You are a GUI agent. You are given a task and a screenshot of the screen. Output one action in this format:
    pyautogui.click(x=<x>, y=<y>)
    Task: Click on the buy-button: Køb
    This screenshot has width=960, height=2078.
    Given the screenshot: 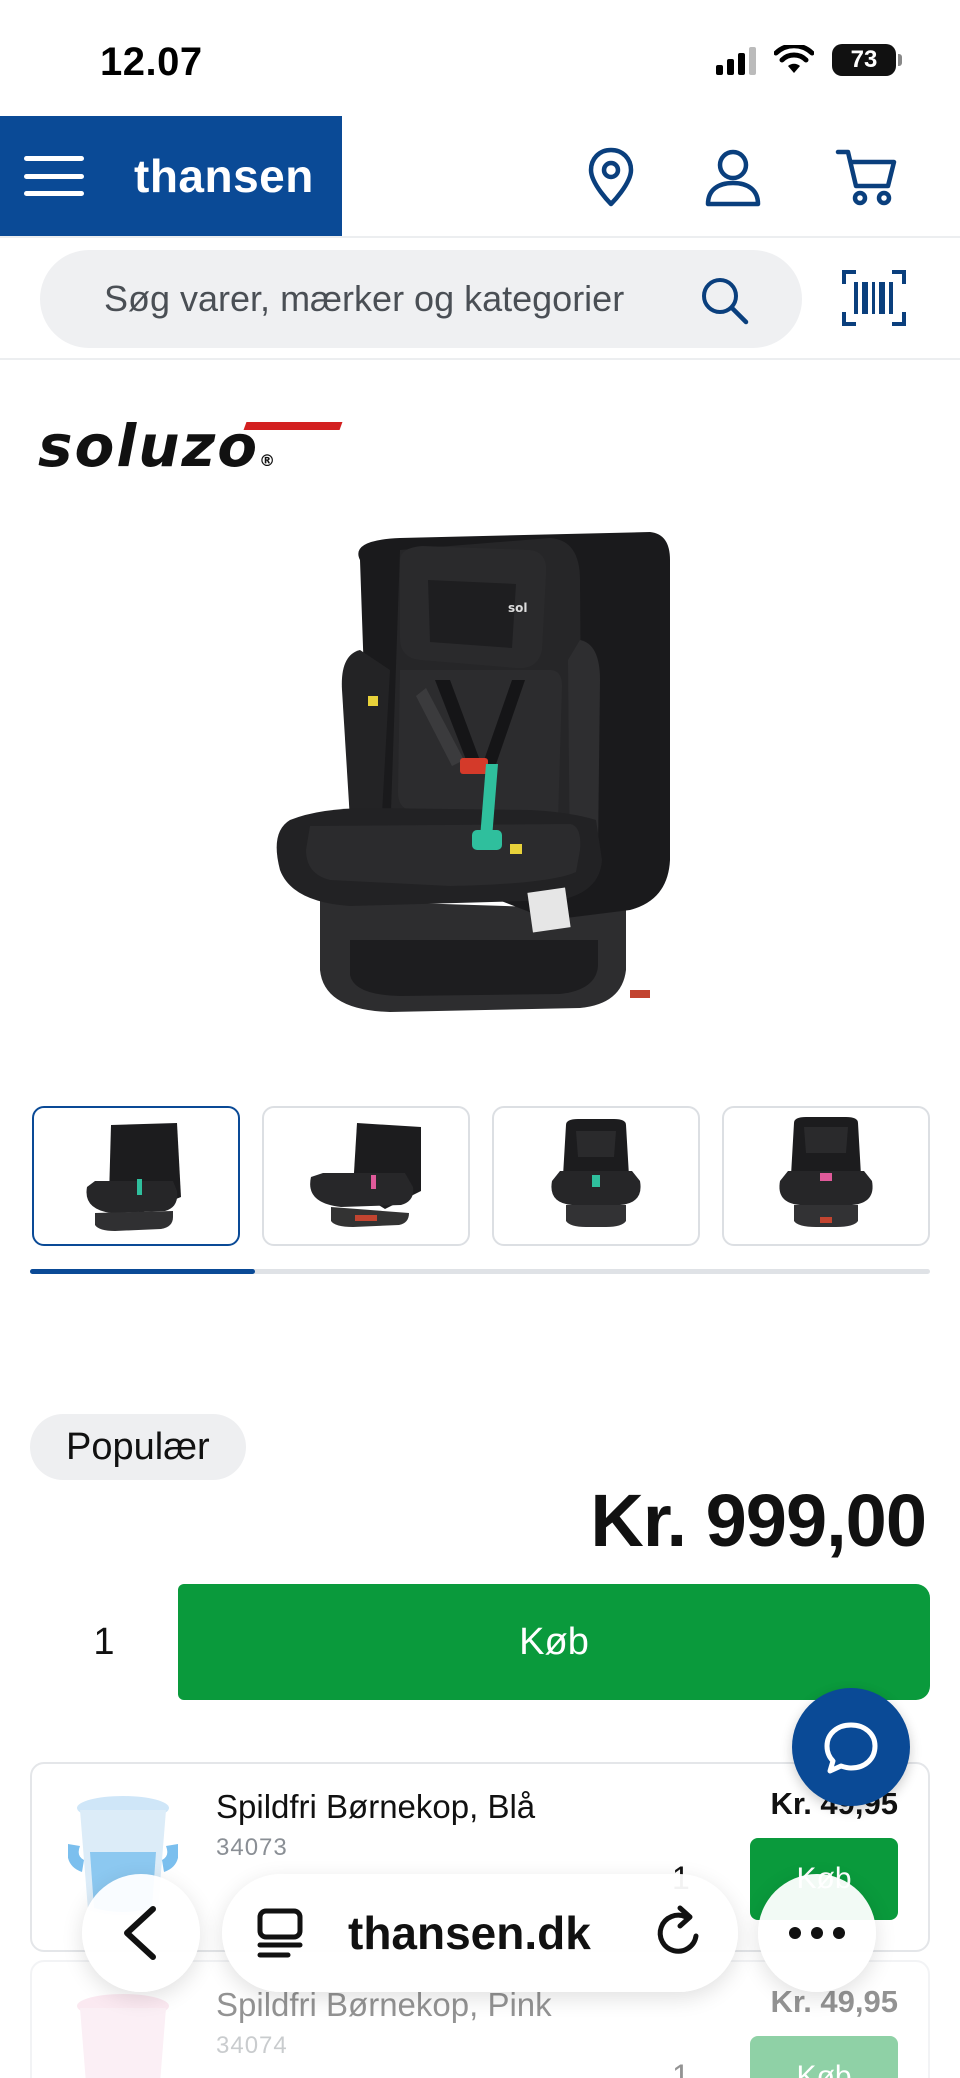 What is the action you would take?
    pyautogui.click(x=554, y=1642)
    